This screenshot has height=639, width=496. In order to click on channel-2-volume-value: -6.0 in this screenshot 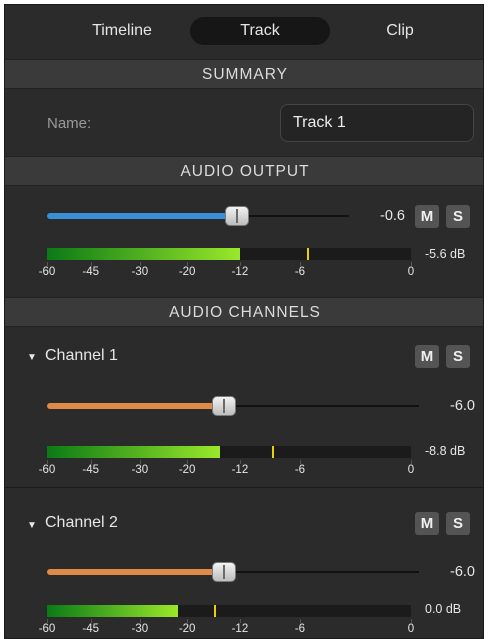, I will do `click(462, 572)`.